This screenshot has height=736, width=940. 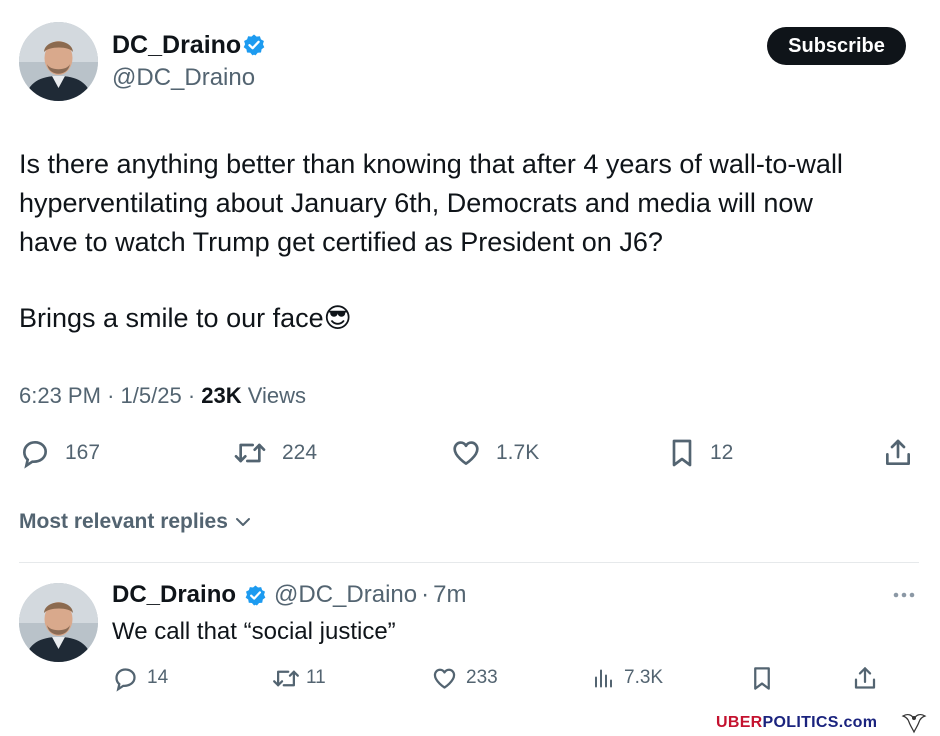 I want to click on more-options-button, so click(x=904, y=595).